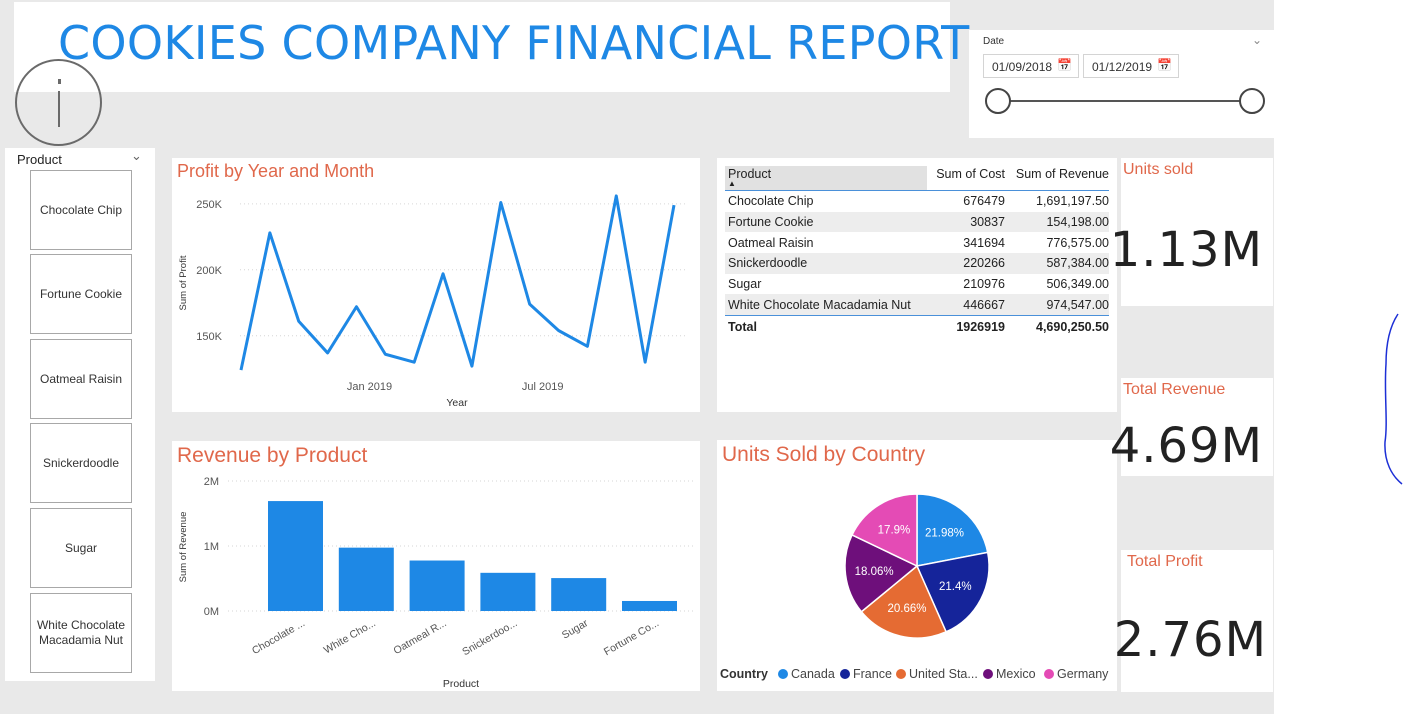 Image resolution: width=1404 pixels, height=714 pixels. I want to click on table-header-product: Product, so click(826, 178).